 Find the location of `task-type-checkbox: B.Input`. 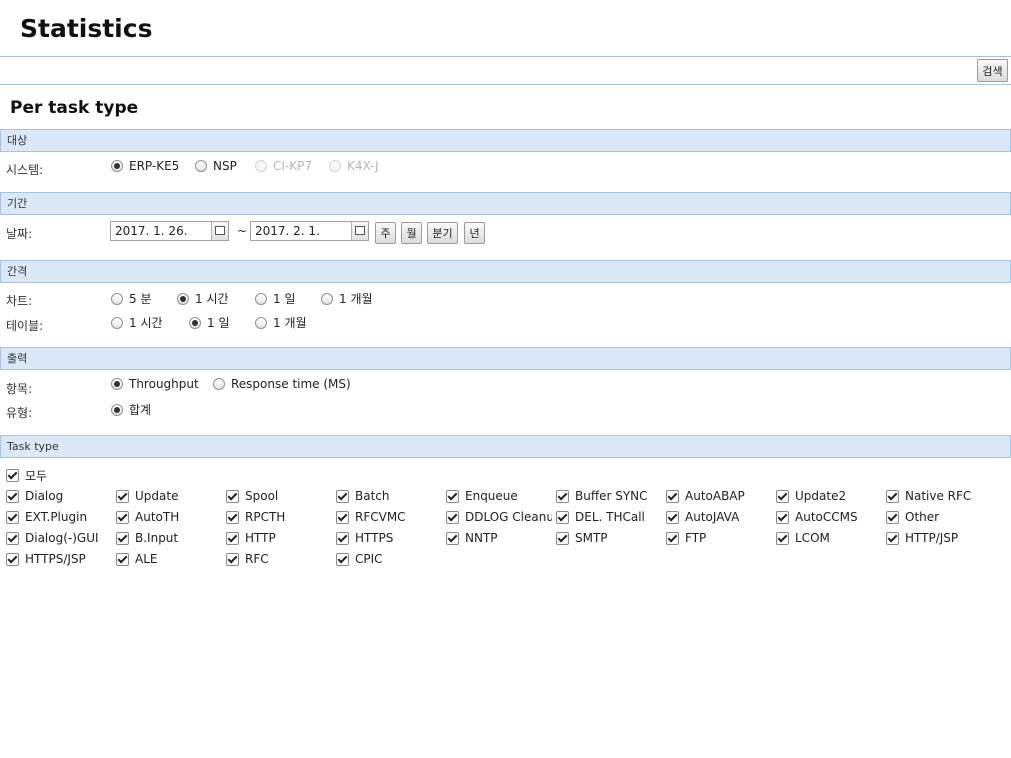

task-type-checkbox: B.Input is located at coordinates (169, 538).